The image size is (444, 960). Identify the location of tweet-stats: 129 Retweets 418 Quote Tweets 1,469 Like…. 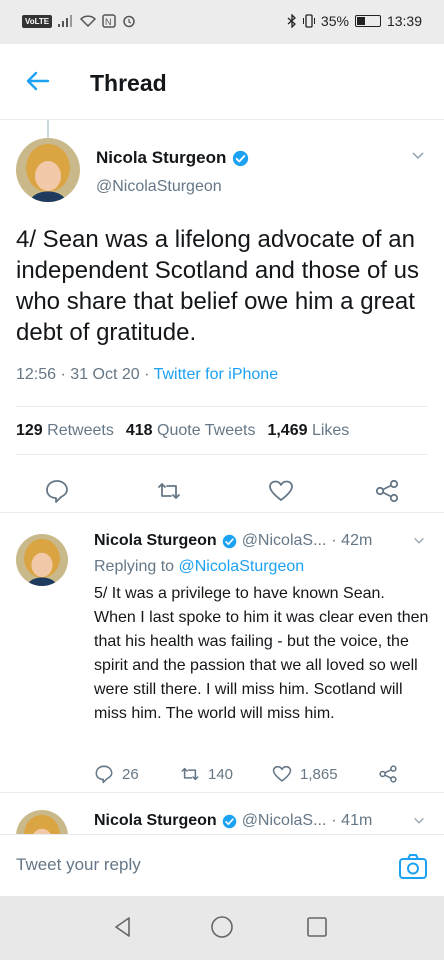
(182, 431).